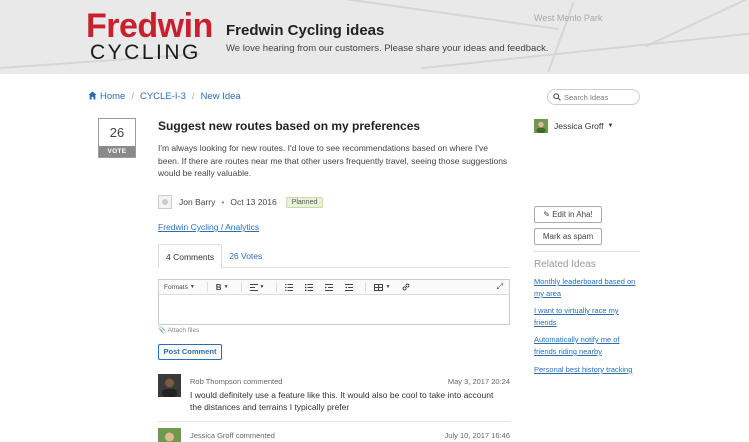  Describe the element at coordinates (117, 151) in the screenshot. I see `vote-label: VOTE` at that location.